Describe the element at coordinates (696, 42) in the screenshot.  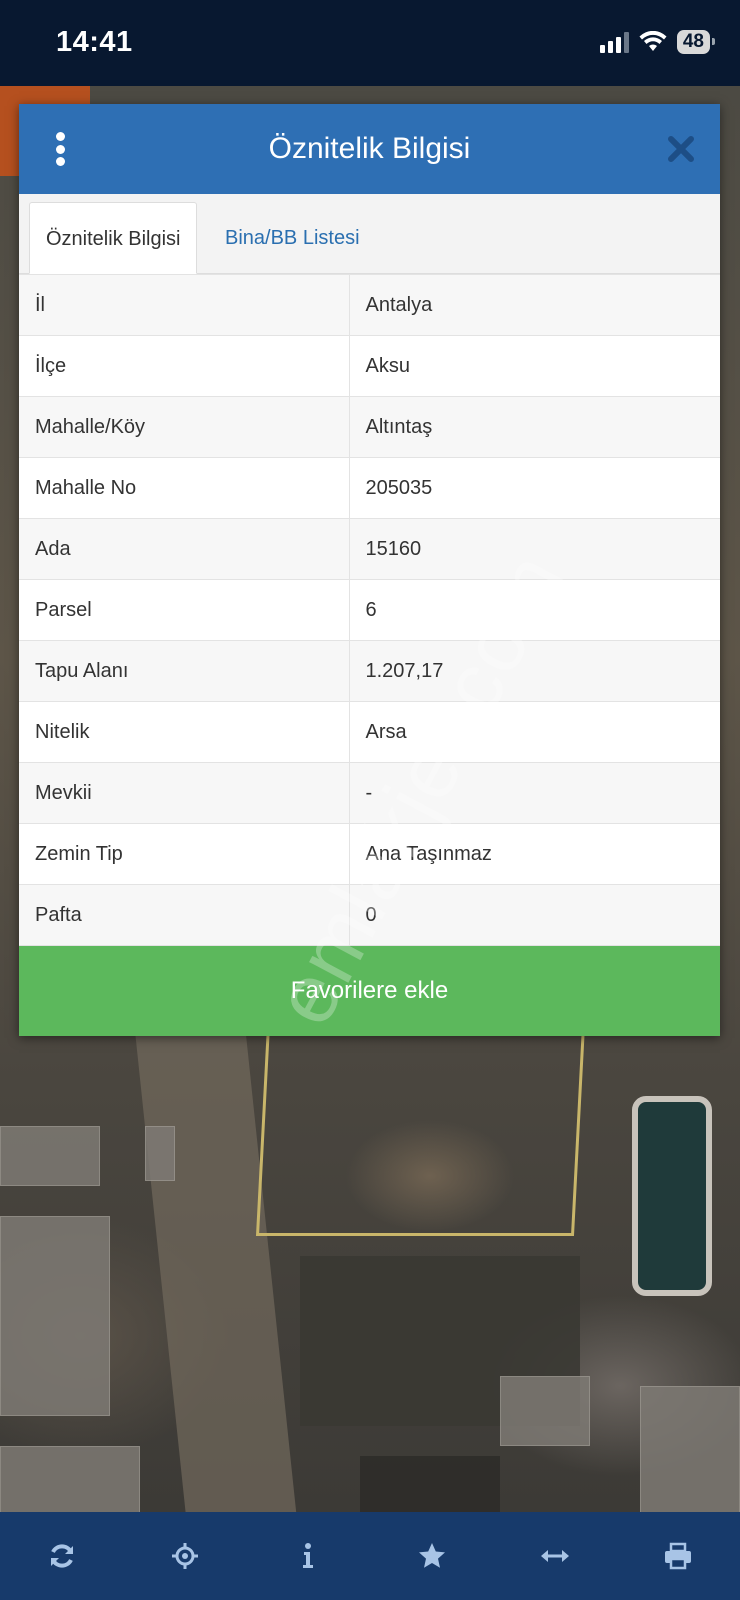
I see `battery-indicator: 48` at that location.